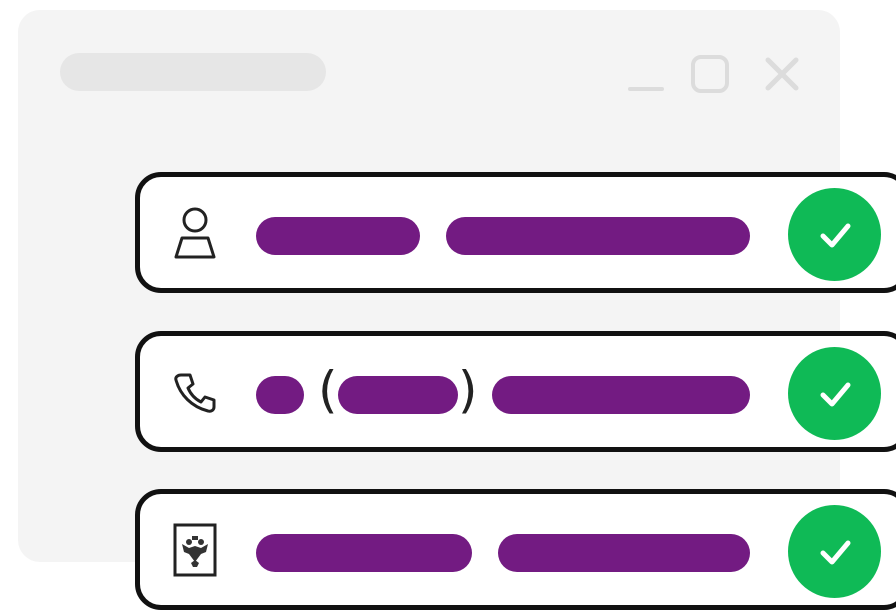 This screenshot has width=896, height=616. I want to click on maximize-icon, so click(710, 74).